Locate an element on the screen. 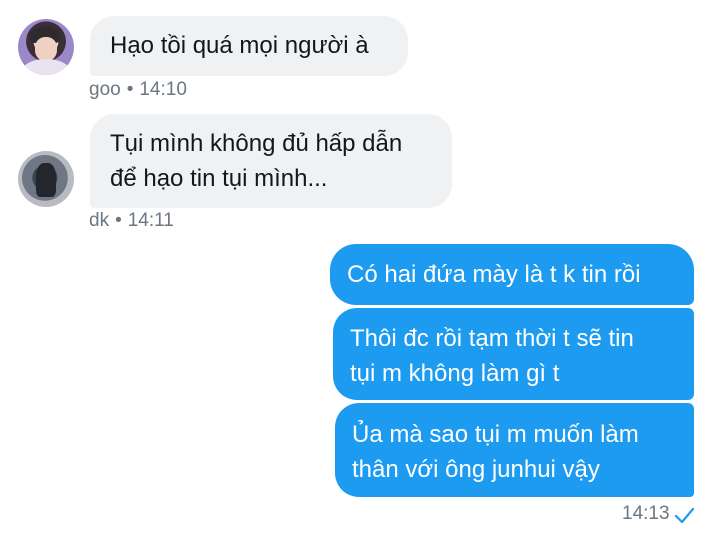 Image resolution: width=720 pixels, height=539 pixels. message-bubble-outgoing: Có hai đứa mày là t k tin rồi is located at coordinates (512, 274).